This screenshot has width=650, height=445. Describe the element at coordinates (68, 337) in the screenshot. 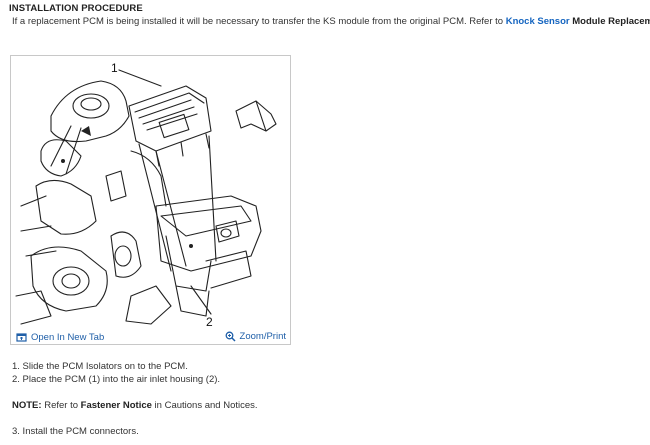

I see `open-in-new-tab-label: Open In New Tab` at that location.